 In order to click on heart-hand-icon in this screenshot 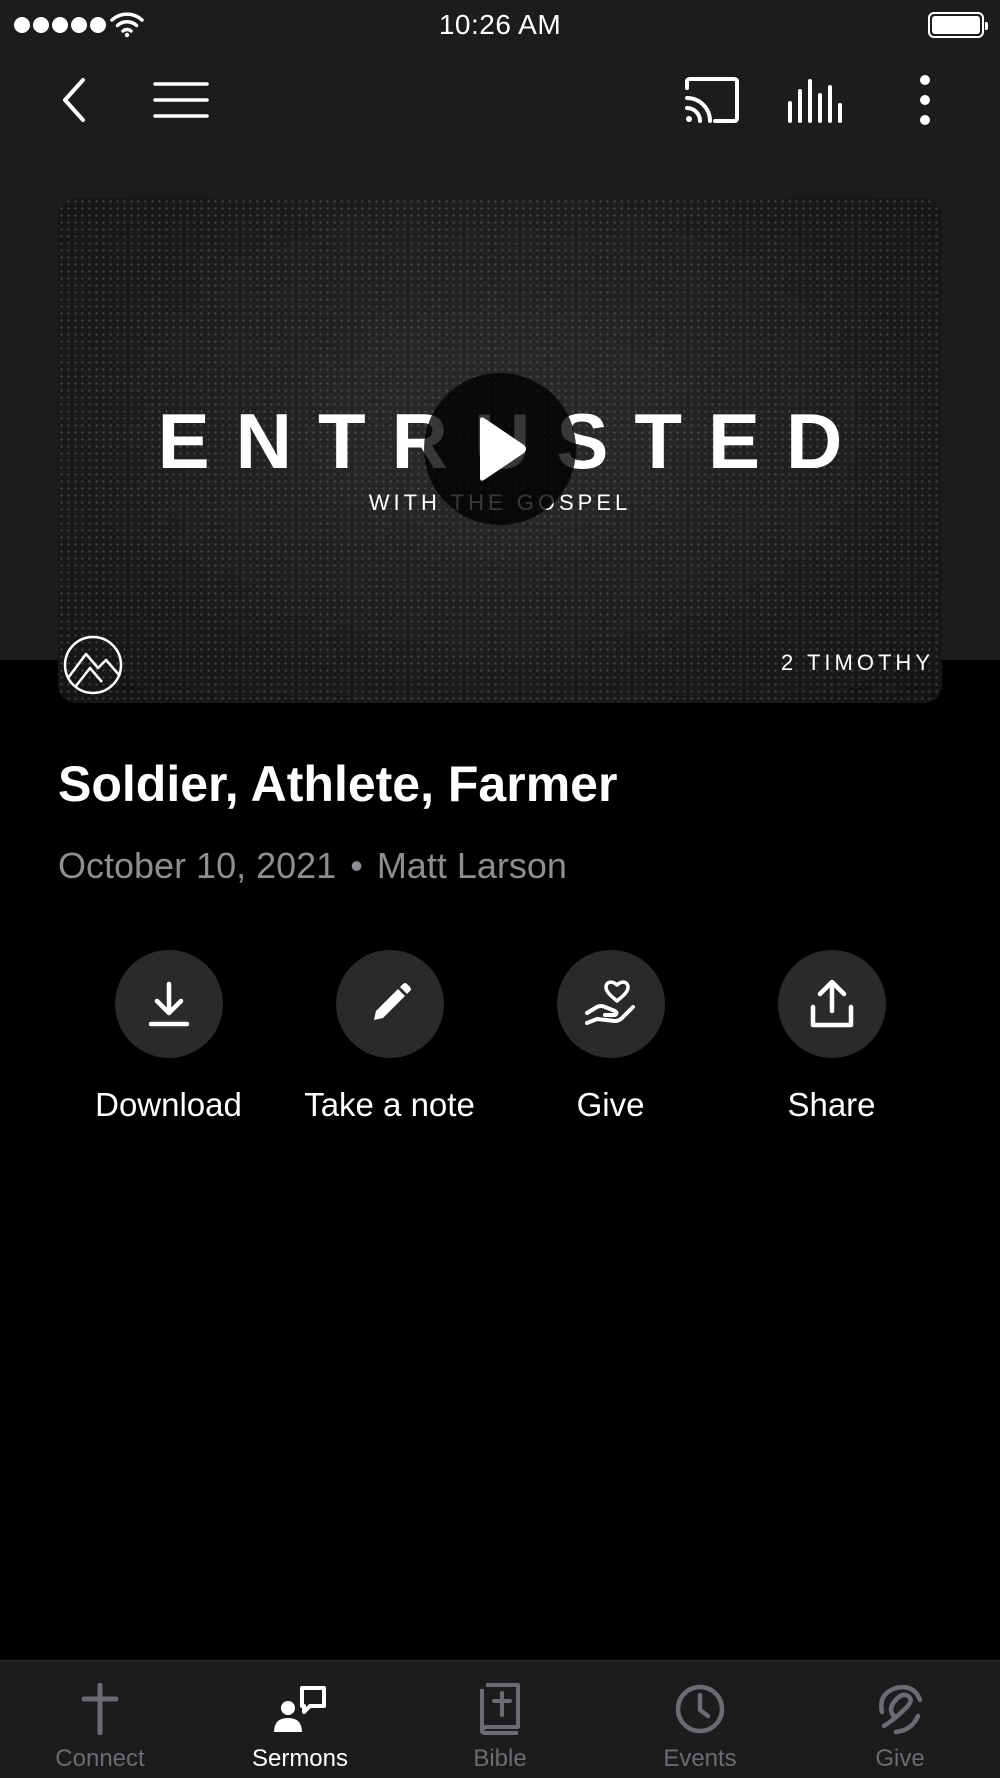, I will do `click(609, 1002)`.